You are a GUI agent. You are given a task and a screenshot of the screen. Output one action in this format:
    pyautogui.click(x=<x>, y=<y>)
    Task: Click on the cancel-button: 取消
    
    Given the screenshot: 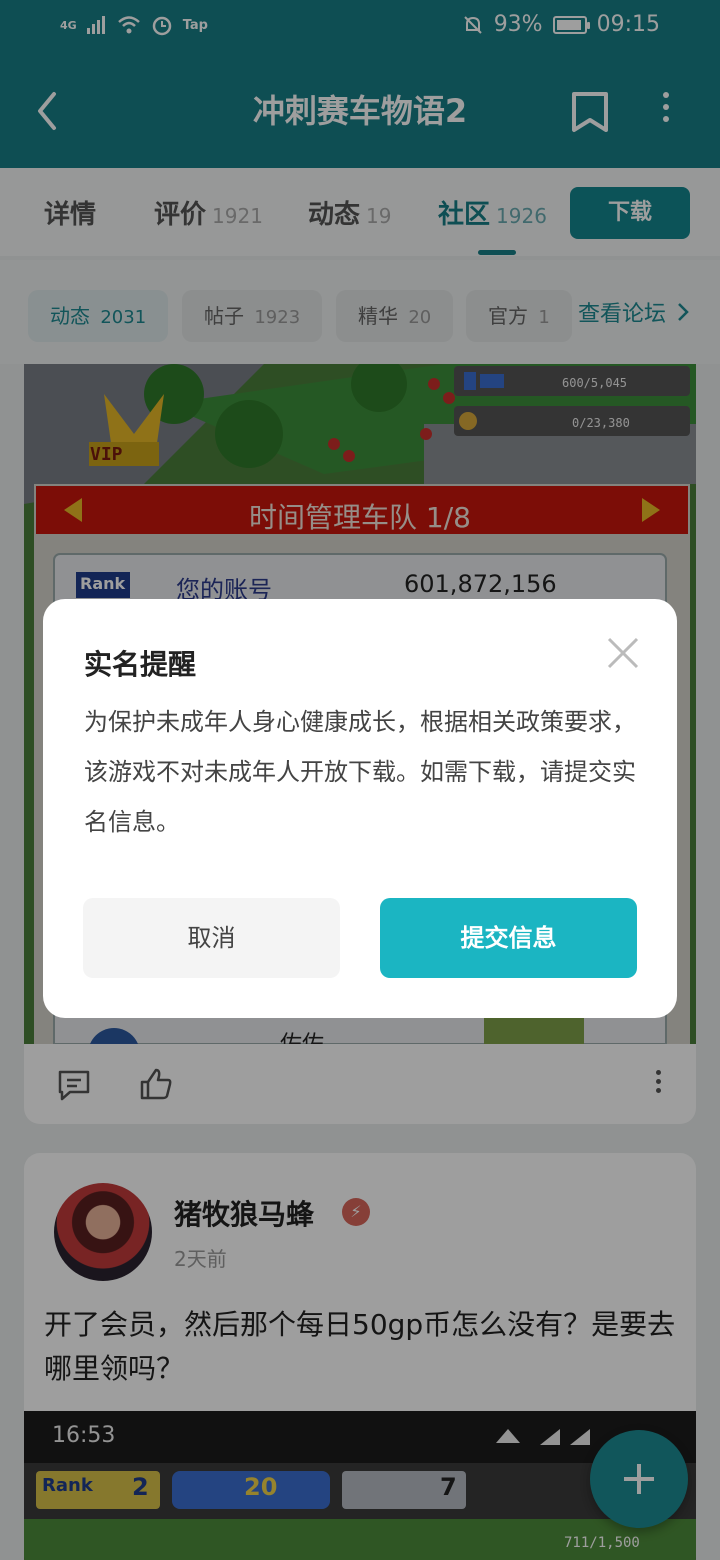 What is the action you would take?
    pyautogui.click(x=211, y=938)
    